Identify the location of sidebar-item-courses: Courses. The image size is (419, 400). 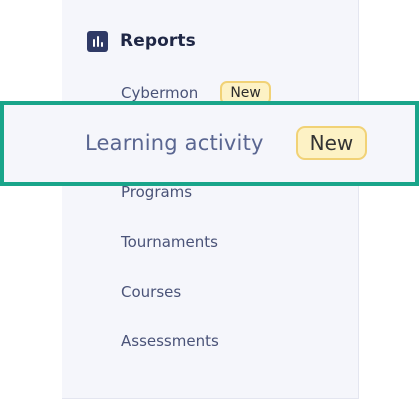
(151, 292).